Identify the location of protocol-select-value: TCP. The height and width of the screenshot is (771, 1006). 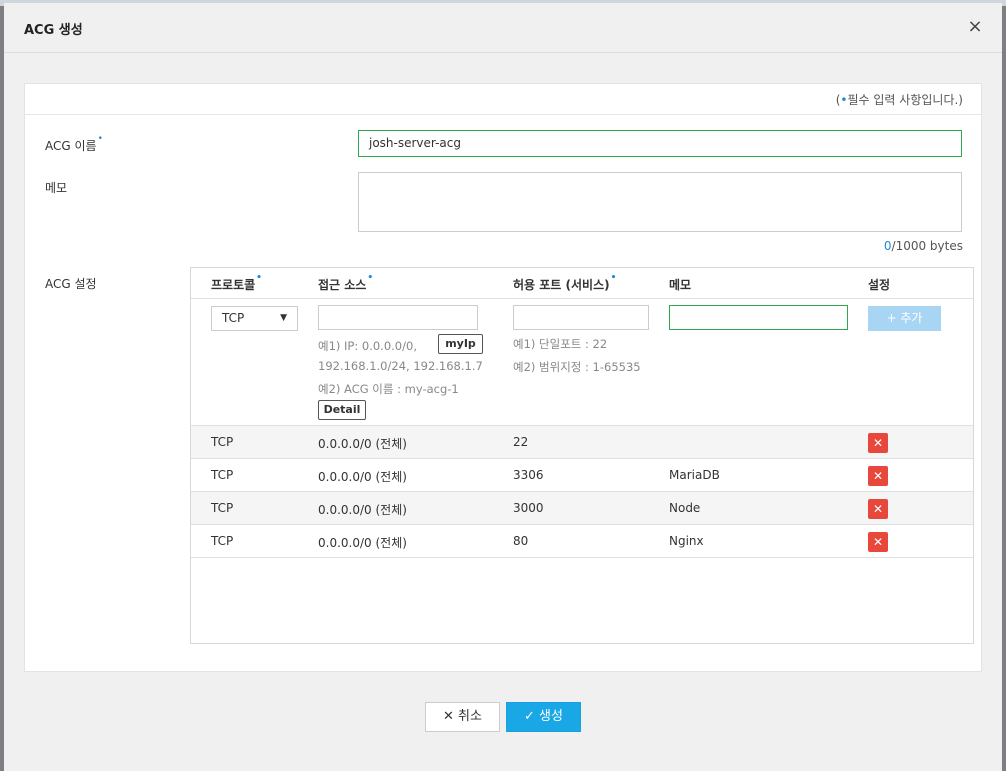
(233, 318).